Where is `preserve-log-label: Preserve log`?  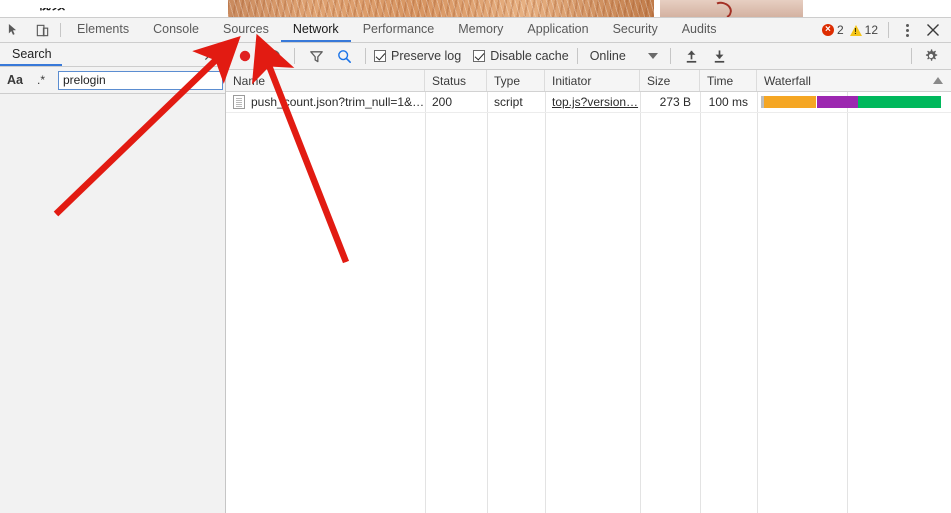 preserve-log-label: Preserve log is located at coordinates (426, 56).